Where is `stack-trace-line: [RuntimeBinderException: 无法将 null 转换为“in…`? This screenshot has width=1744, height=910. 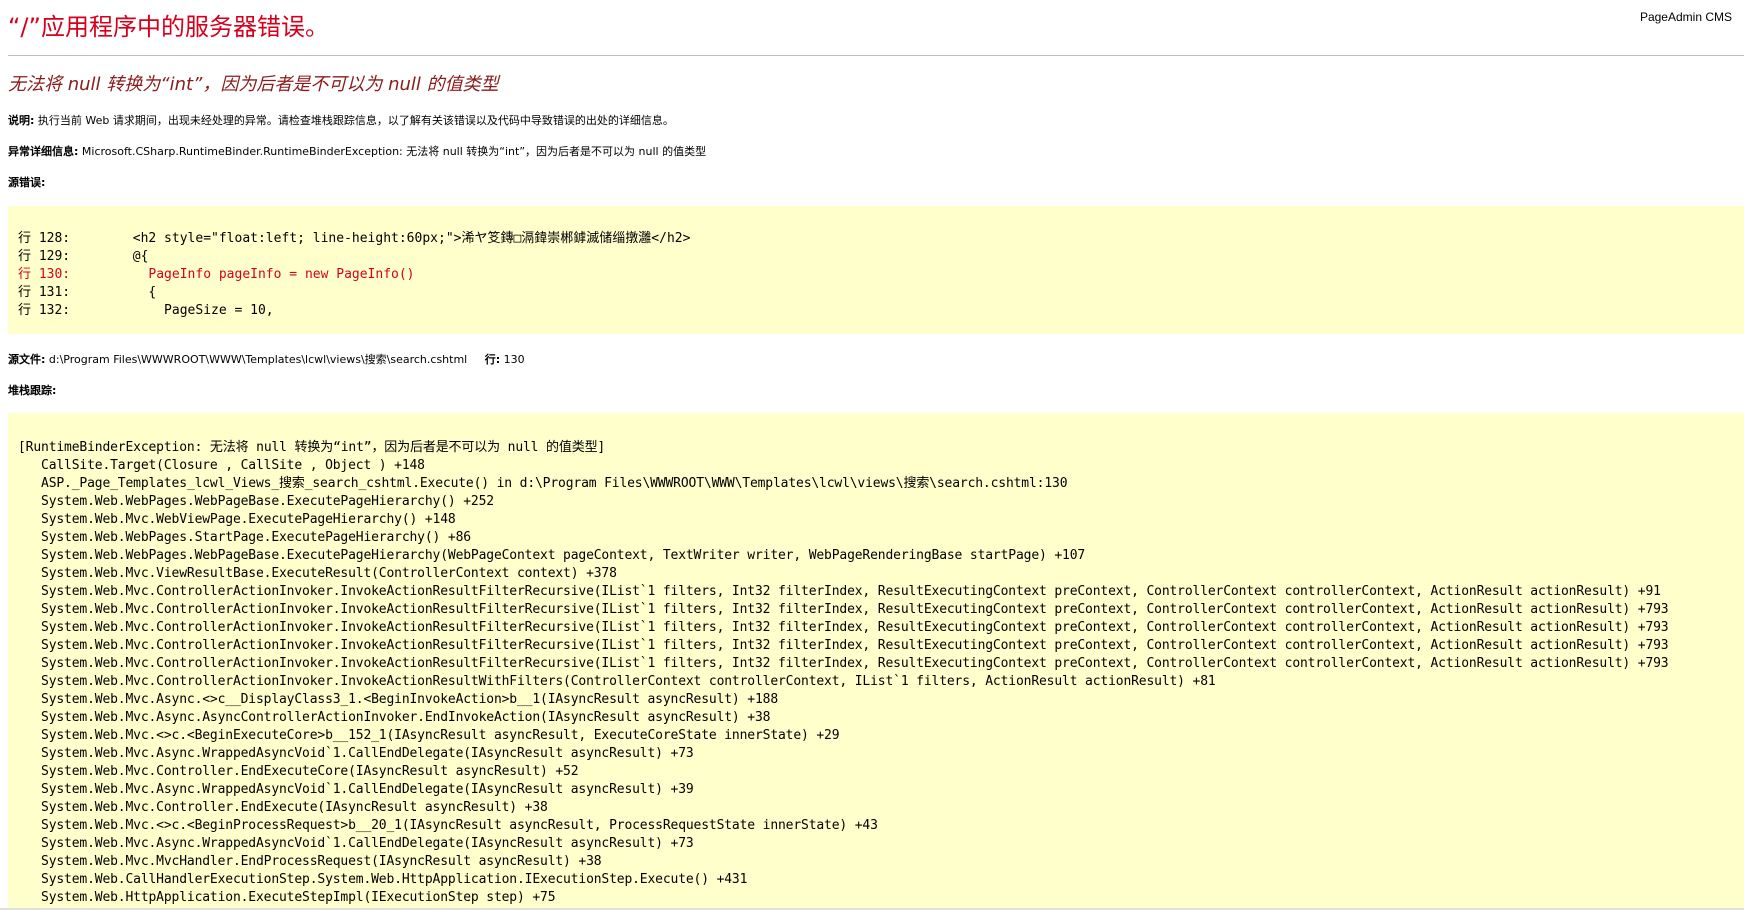 stack-trace-line: [RuntimeBinderException: 无法将 null 转换为“in… is located at coordinates (312, 447).